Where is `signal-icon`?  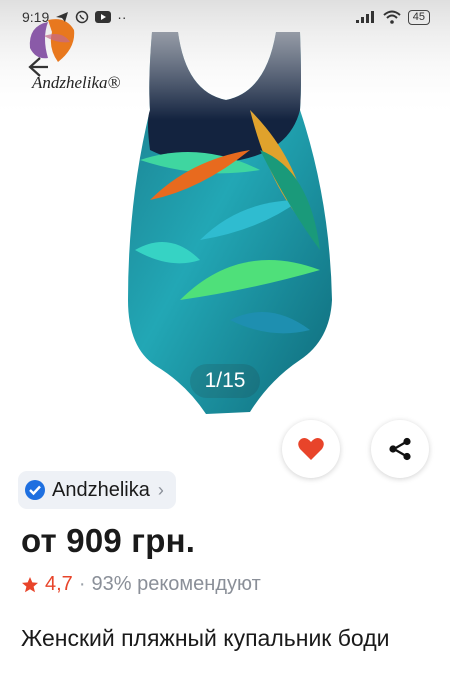
signal-icon is located at coordinates (364, 17).